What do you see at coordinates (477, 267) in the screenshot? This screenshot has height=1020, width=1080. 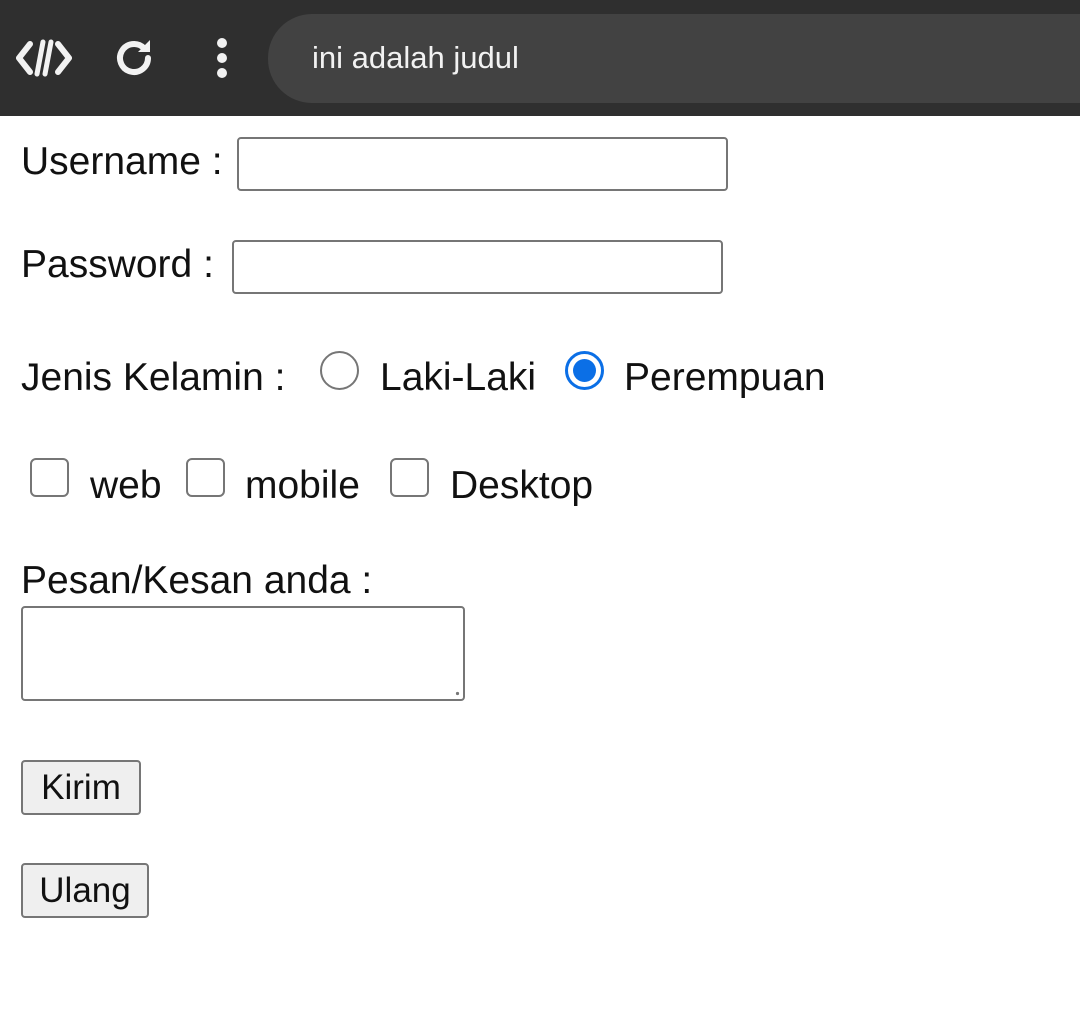 I see `password-input` at bounding box center [477, 267].